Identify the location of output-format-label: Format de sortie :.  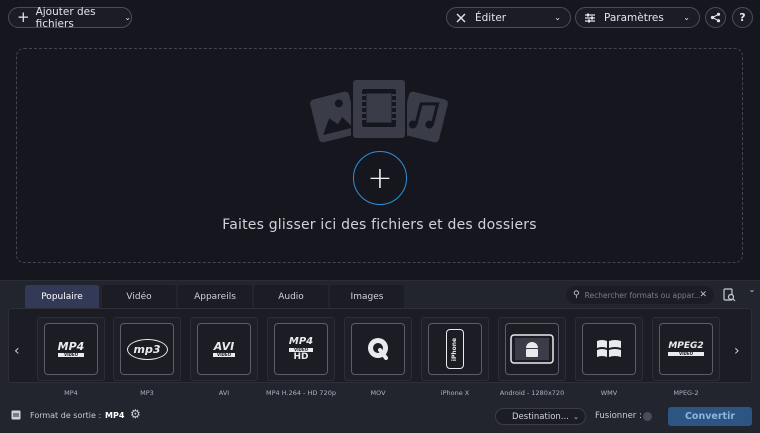
(66, 415).